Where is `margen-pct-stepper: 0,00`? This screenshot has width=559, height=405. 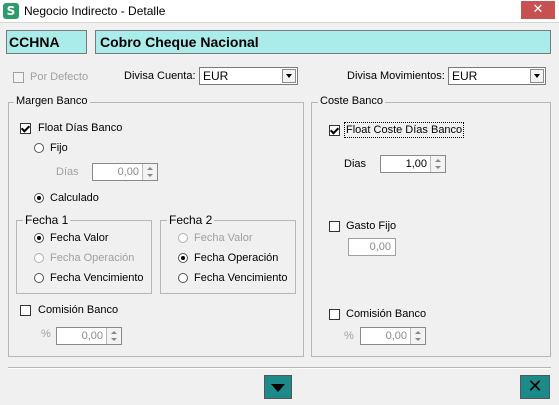 margen-pct-stepper: 0,00 is located at coordinates (89, 336).